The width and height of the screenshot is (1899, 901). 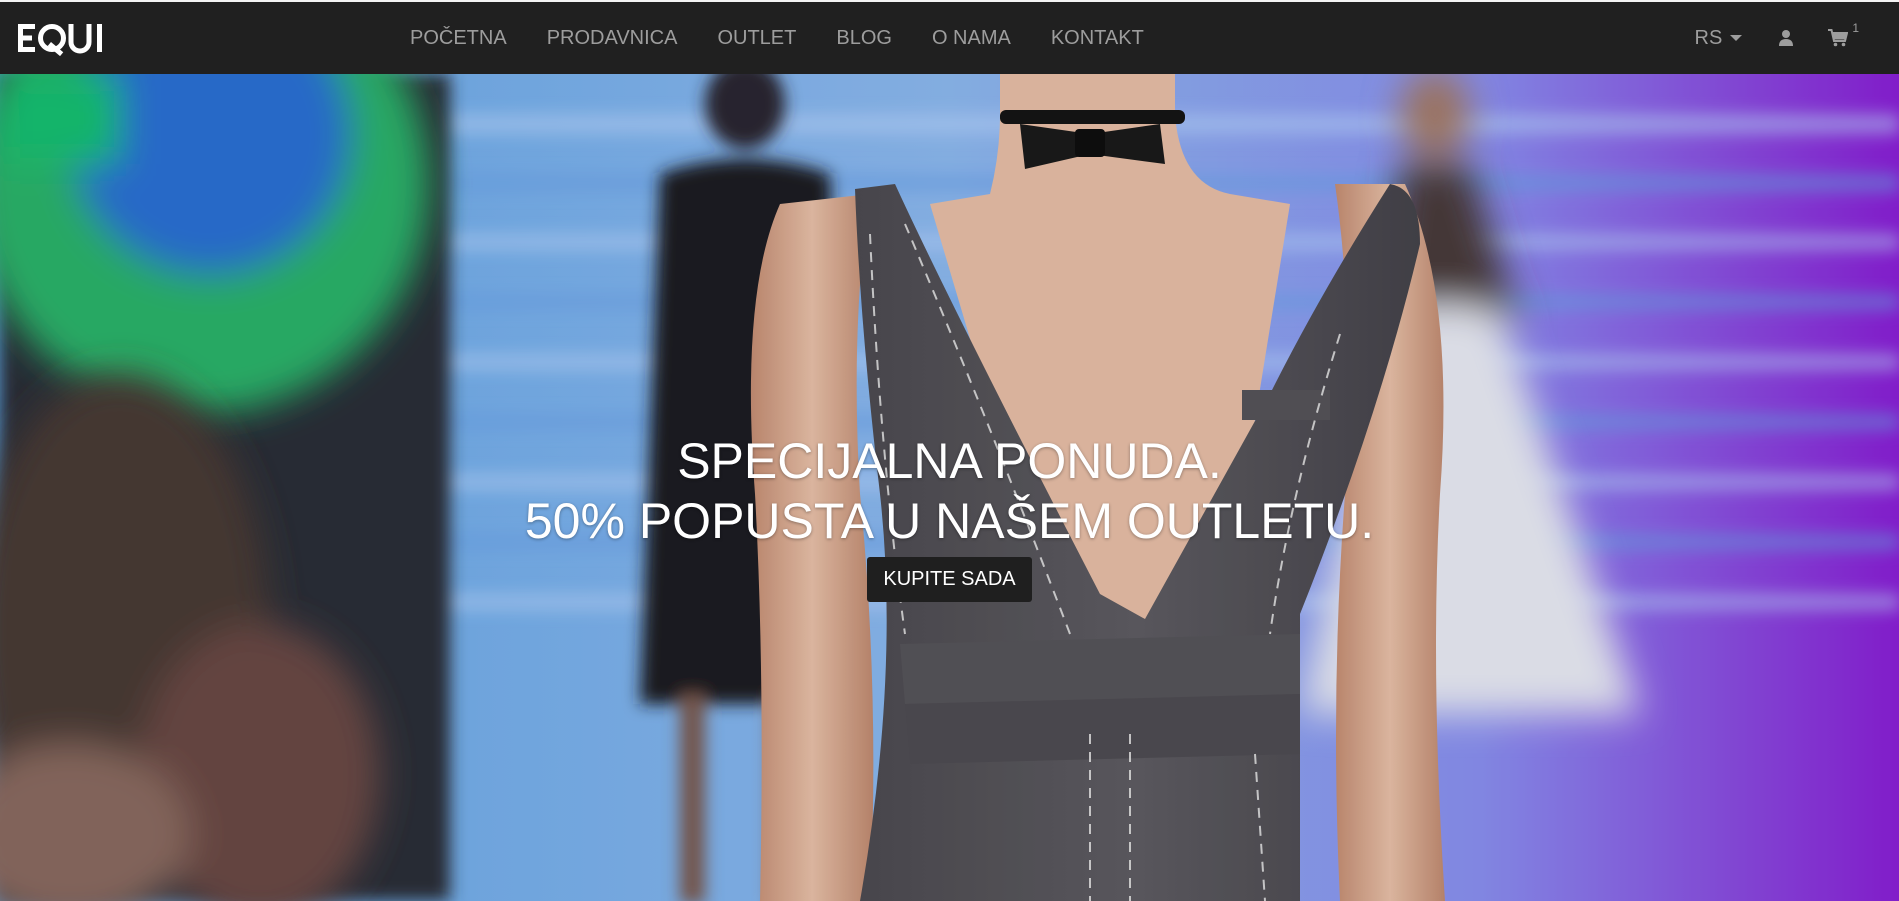 What do you see at coordinates (1777, 38) in the screenshot?
I see `nav-right-group: RS 1` at bounding box center [1777, 38].